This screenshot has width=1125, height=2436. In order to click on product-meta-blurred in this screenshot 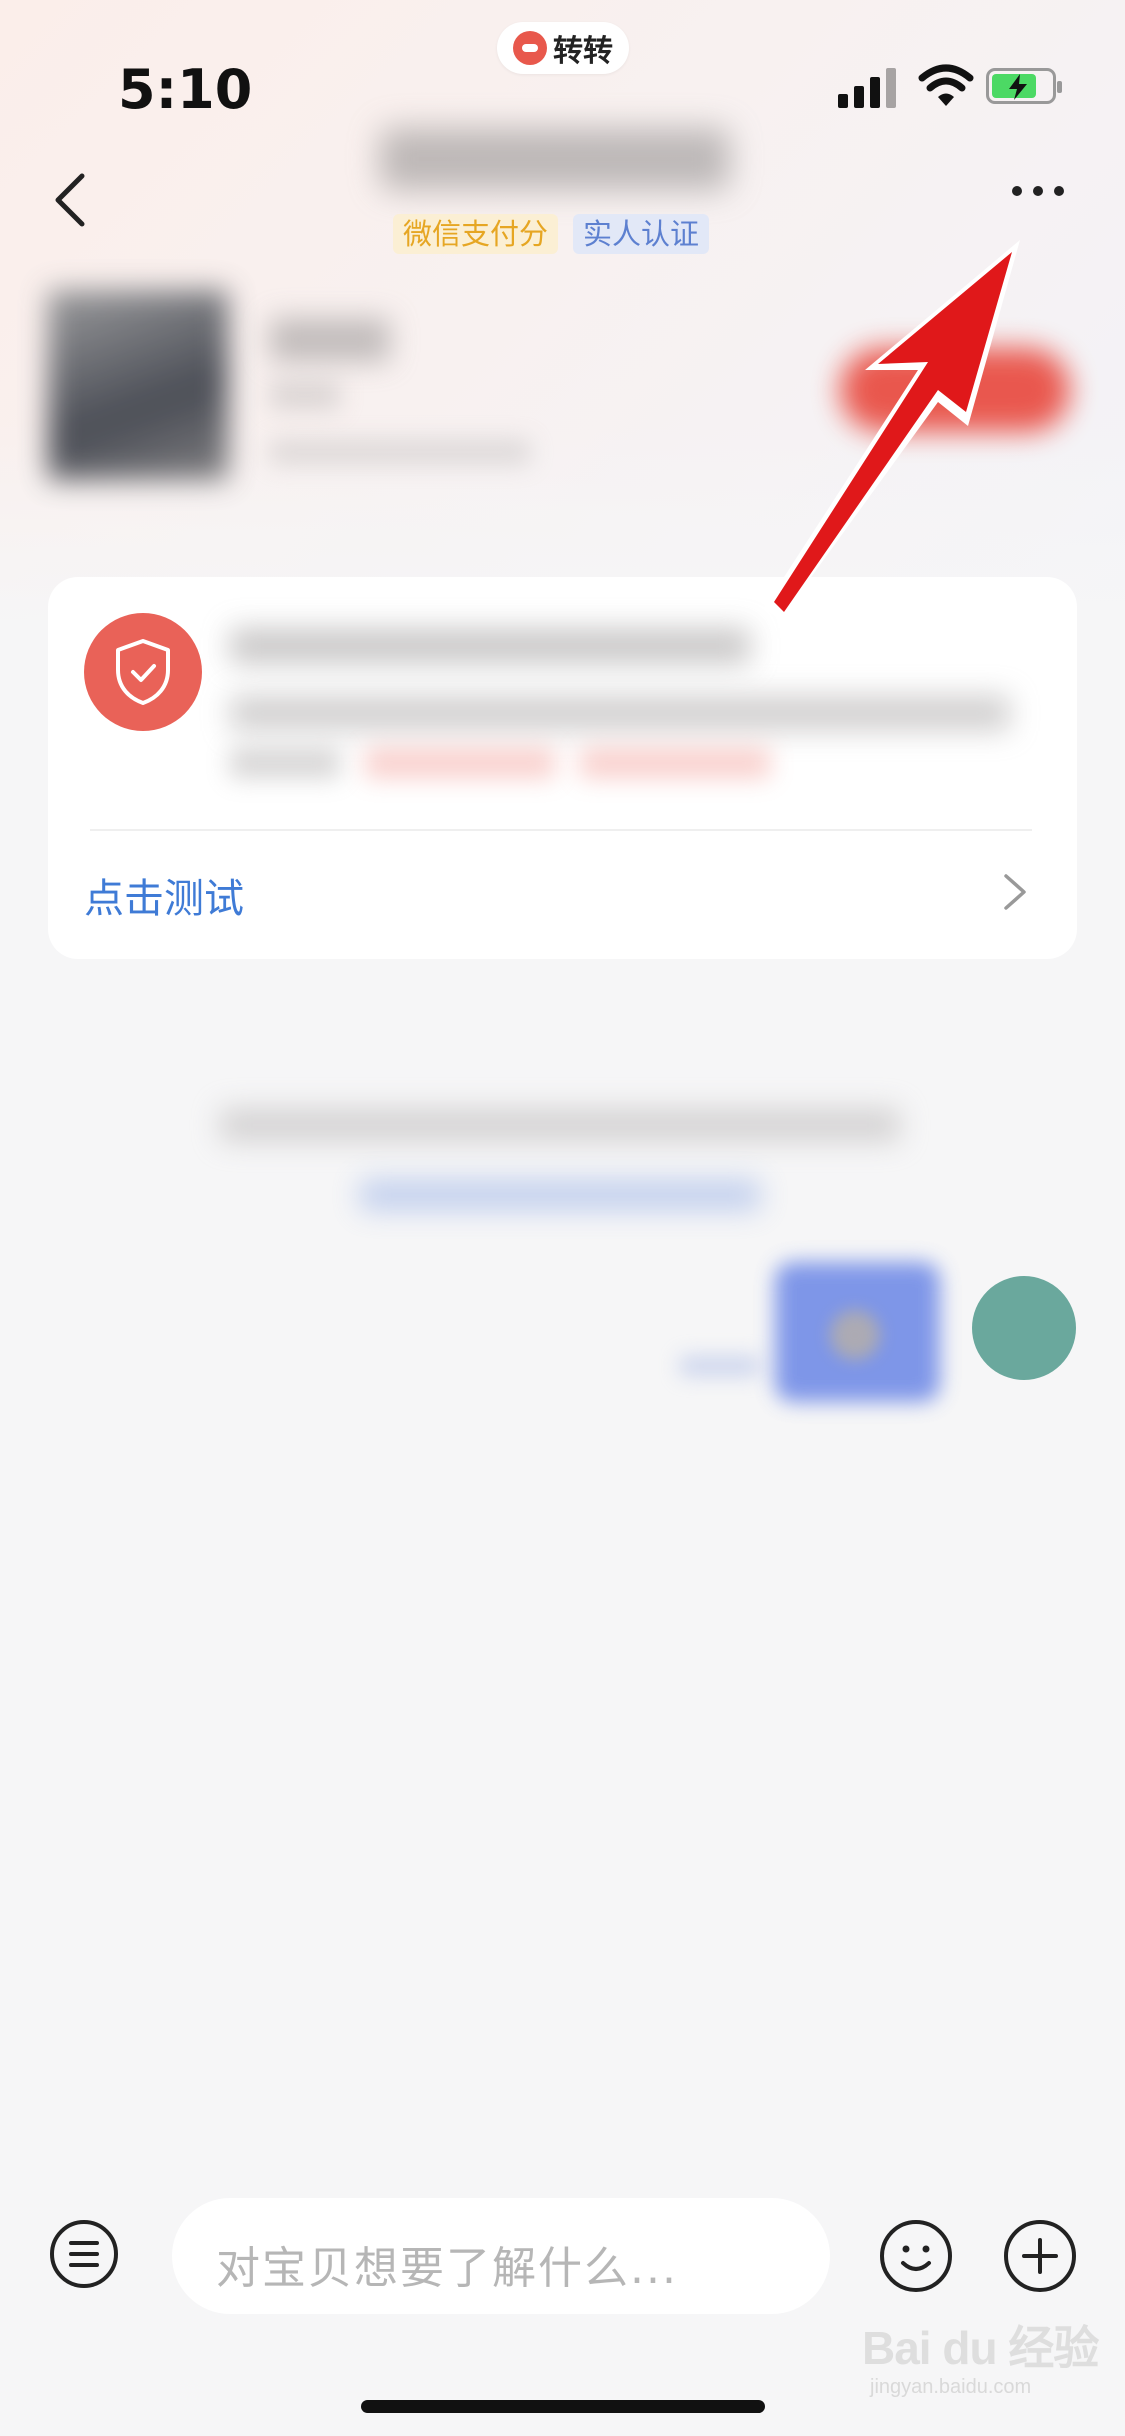, I will do `click(400, 452)`.